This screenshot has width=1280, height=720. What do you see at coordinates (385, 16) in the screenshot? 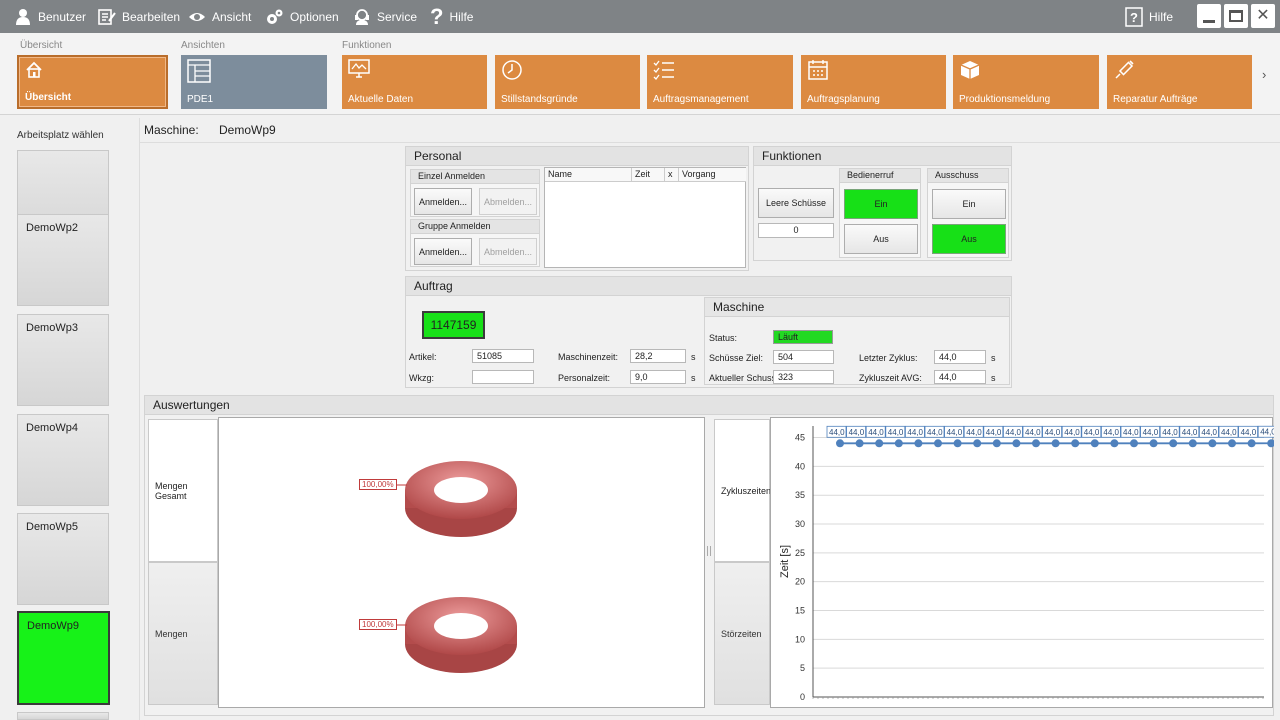
I see `menu-service: Service` at bounding box center [385, 16].